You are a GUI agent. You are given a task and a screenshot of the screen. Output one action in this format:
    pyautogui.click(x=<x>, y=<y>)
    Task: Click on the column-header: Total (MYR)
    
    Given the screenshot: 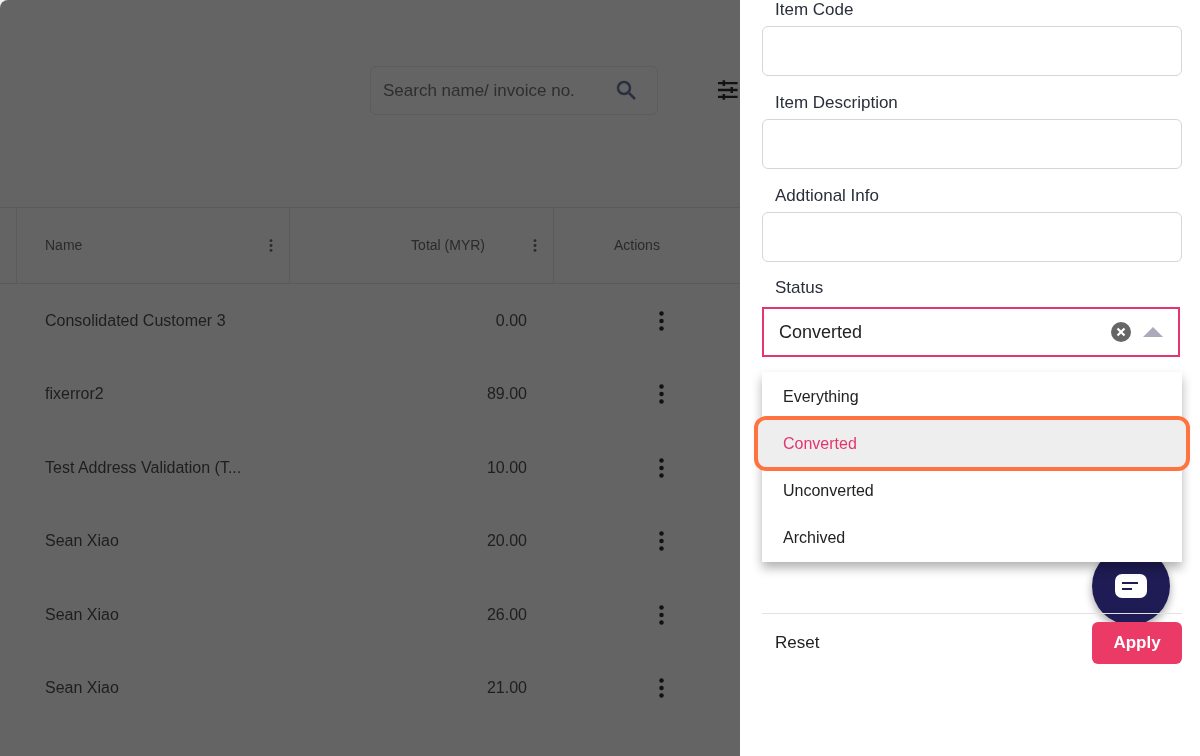 What is the action you would take?
    pyautogui.click(x=448, y=245)
    